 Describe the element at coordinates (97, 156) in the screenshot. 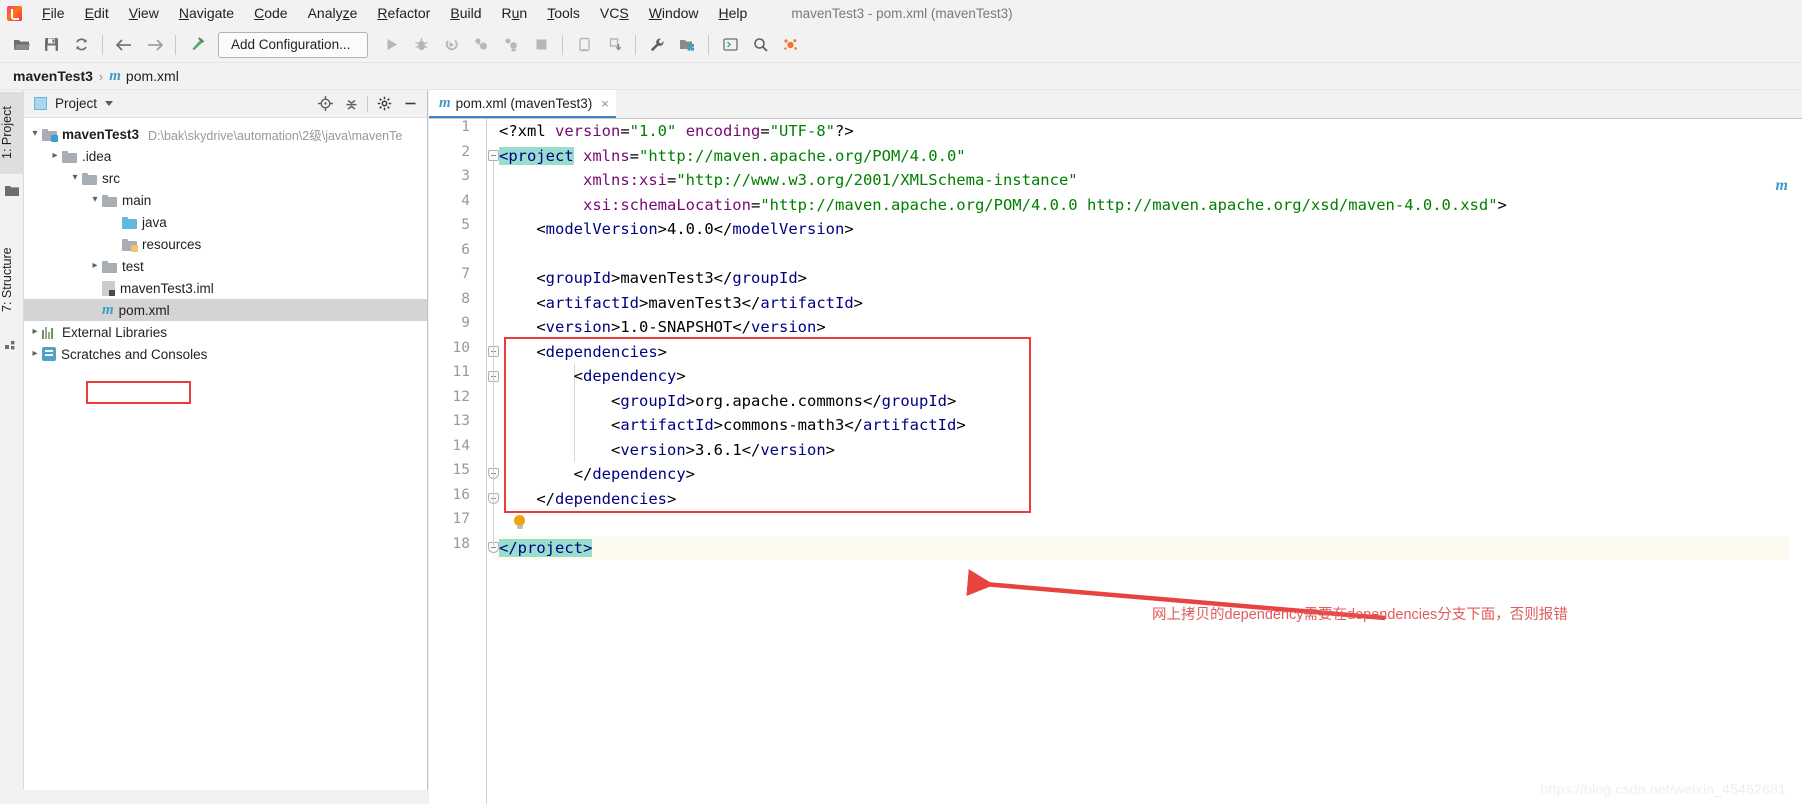

I see `tree-label: .idea` at that location.